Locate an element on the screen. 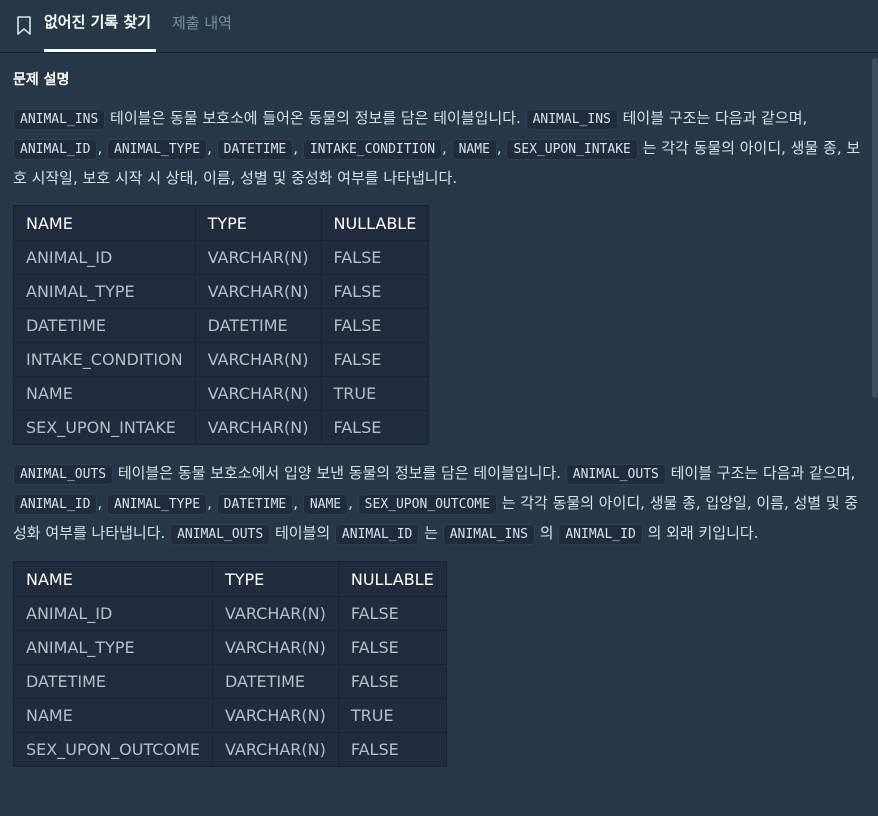  table-cell: SEX_UPON_INTAKE is located at coordinates (104, 427).